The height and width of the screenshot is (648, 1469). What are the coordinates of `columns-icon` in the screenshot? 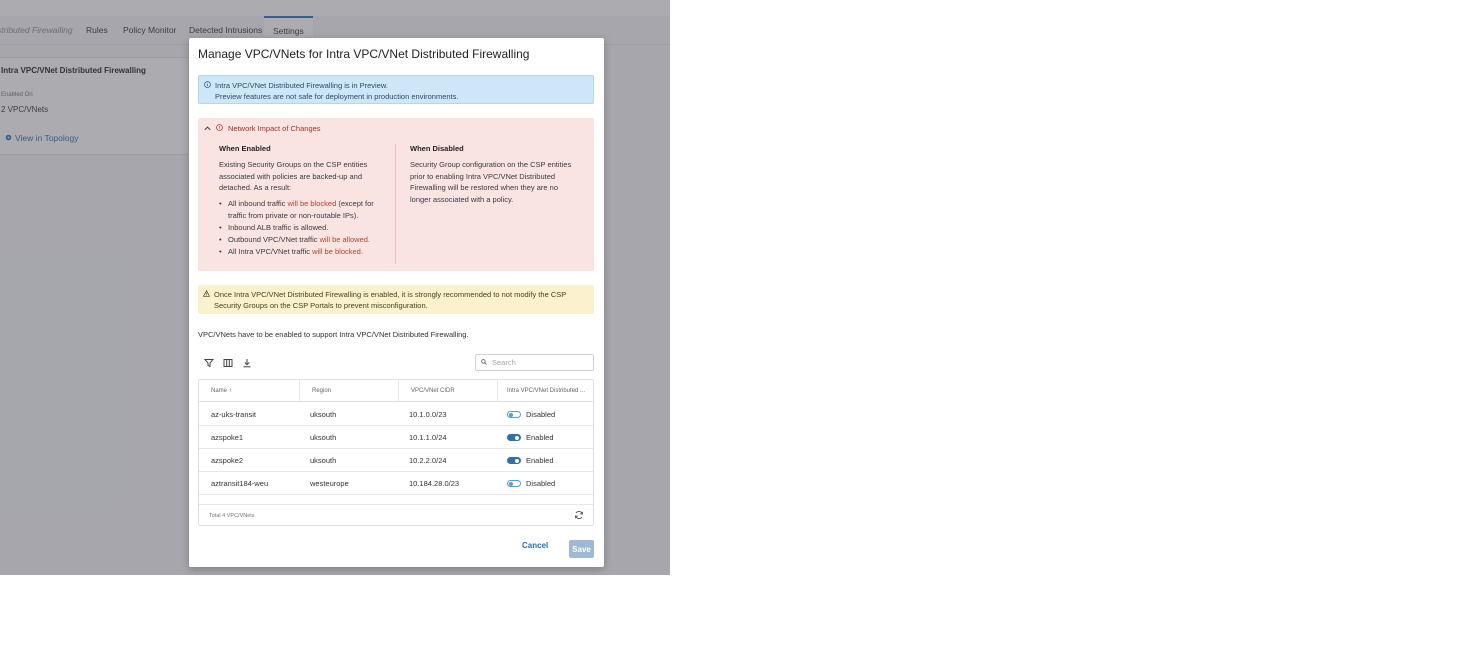 It's located at (227, 362).